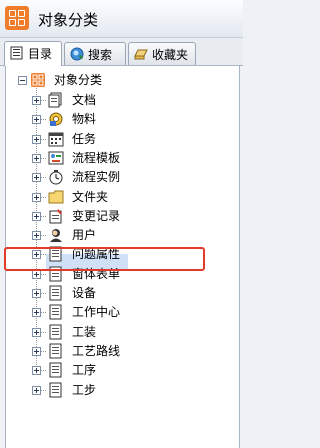  Describe the element at coordinates (100, 55) in the screenshot. I see `tab-search-label: 搜索` at that location.